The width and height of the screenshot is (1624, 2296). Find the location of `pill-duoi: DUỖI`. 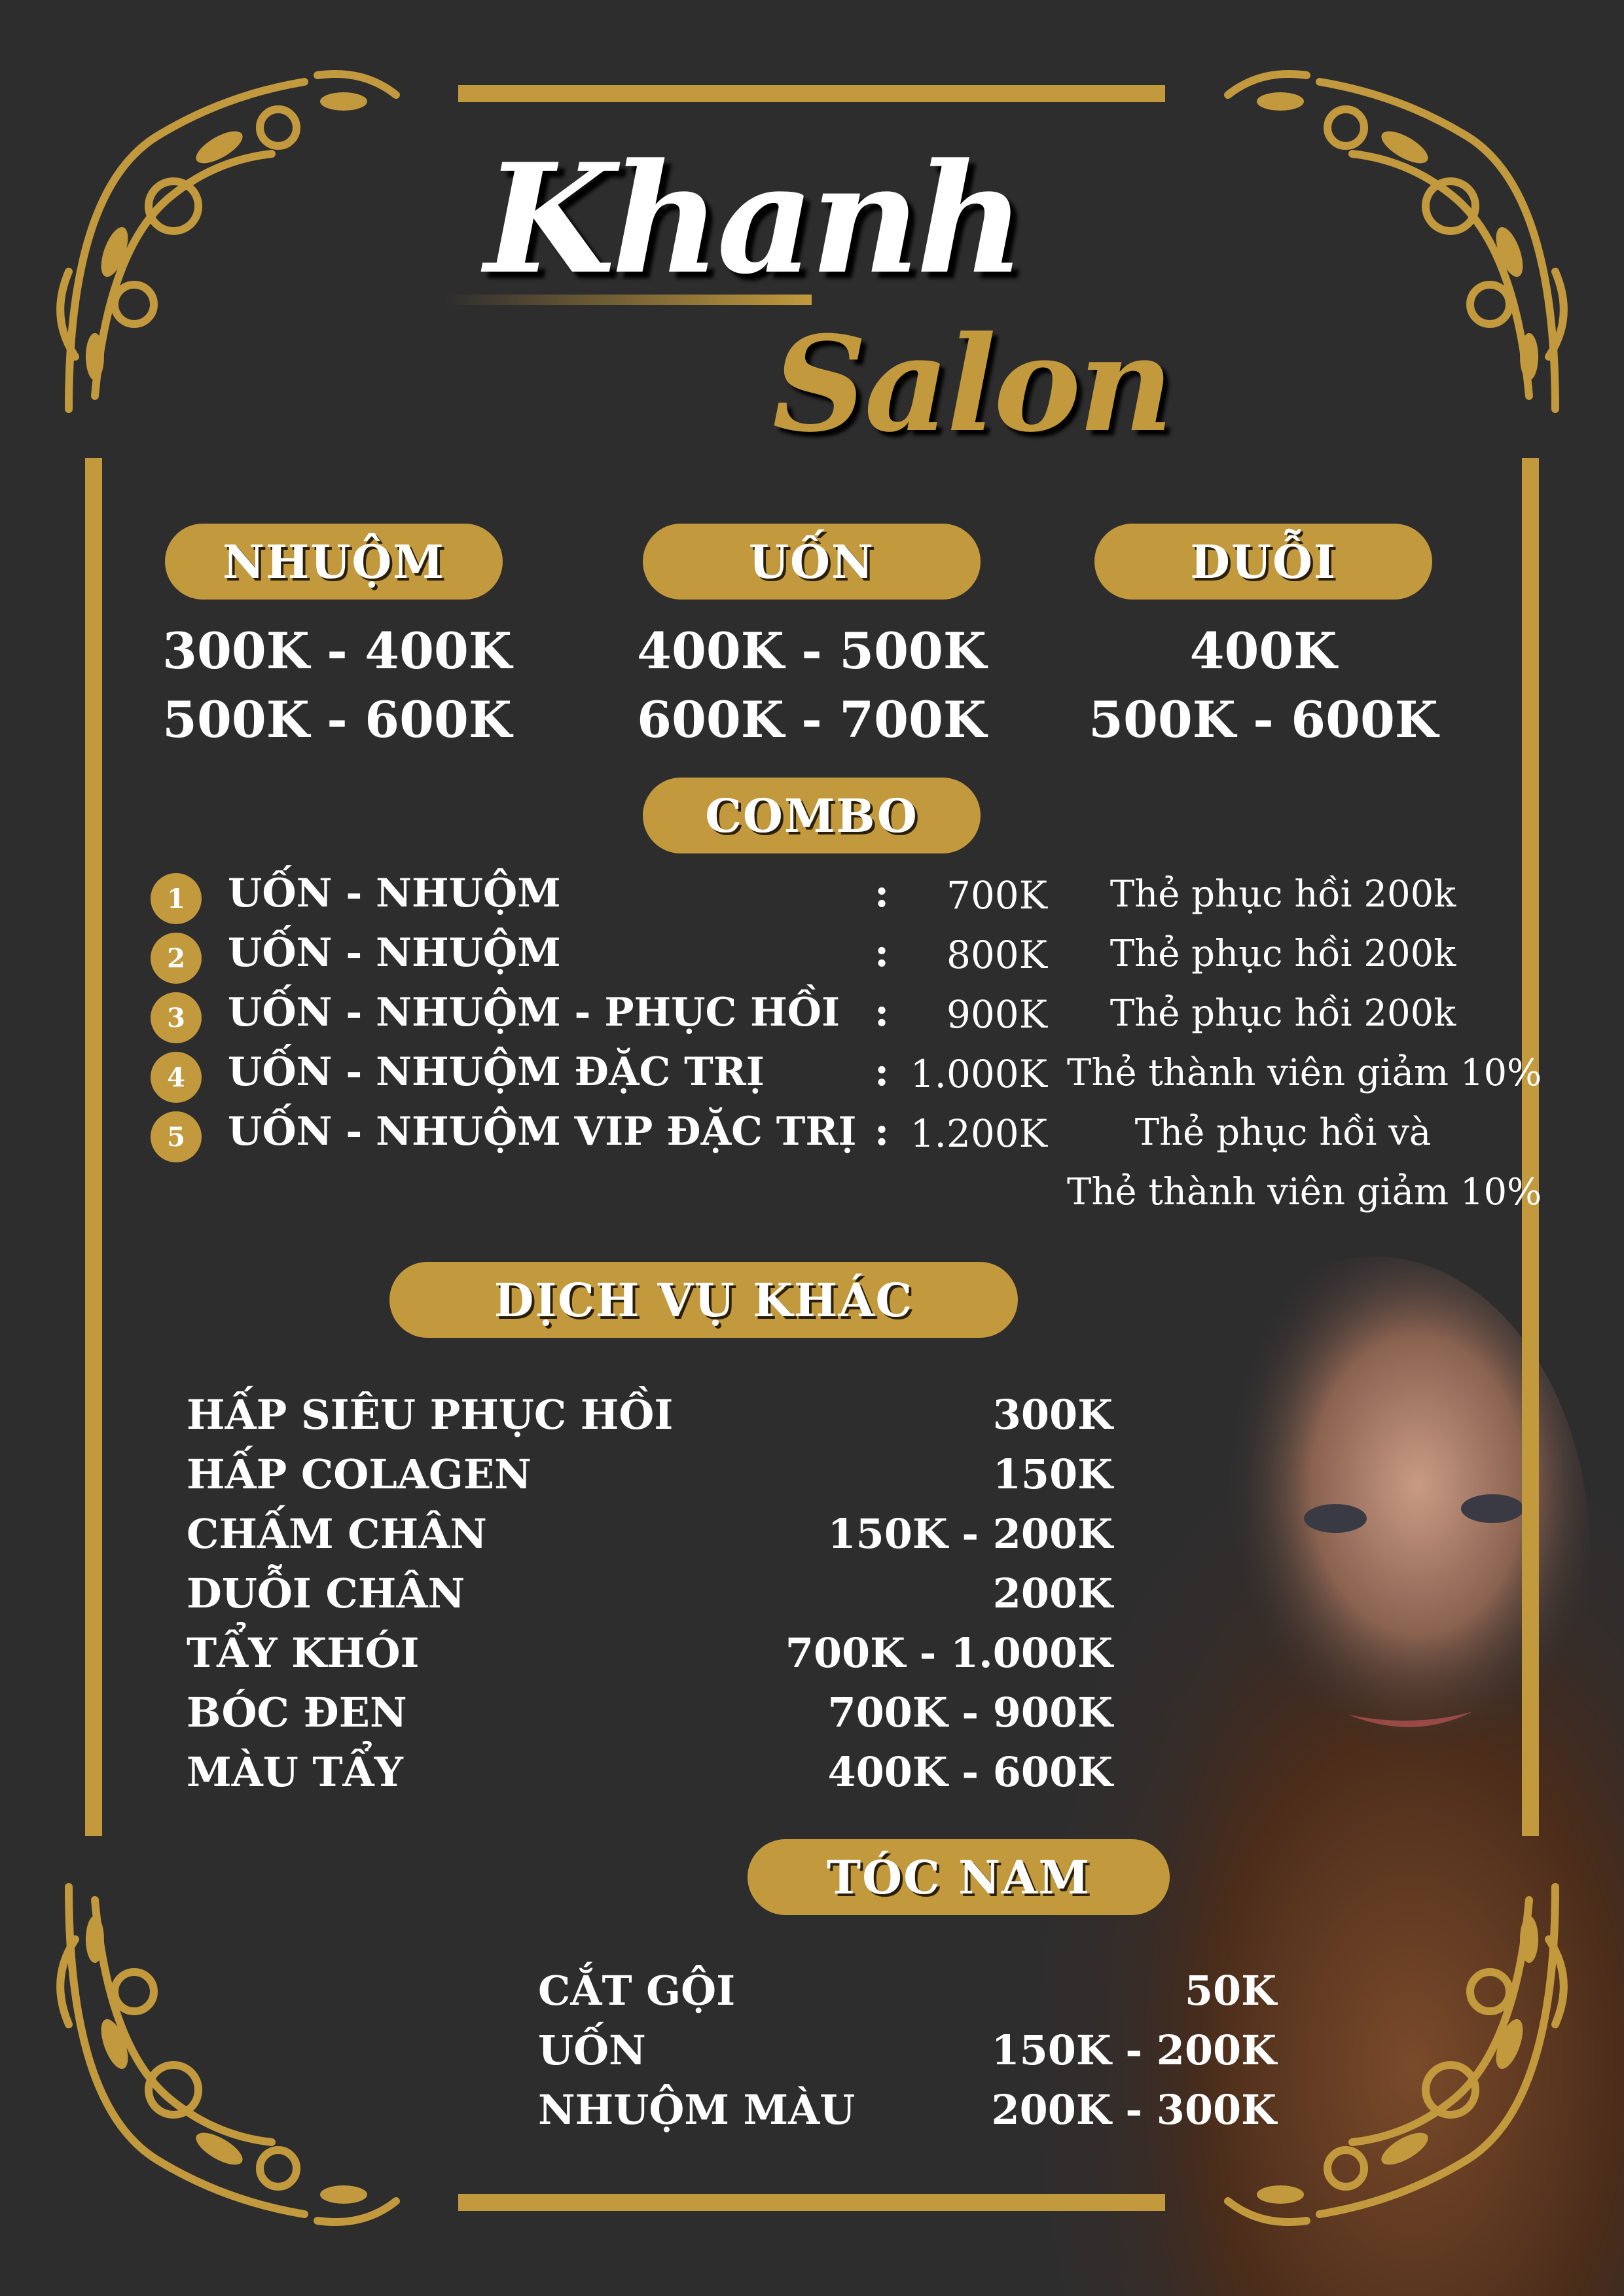

pill-duoi: DUỖI is located at coordinates (1263, 562).